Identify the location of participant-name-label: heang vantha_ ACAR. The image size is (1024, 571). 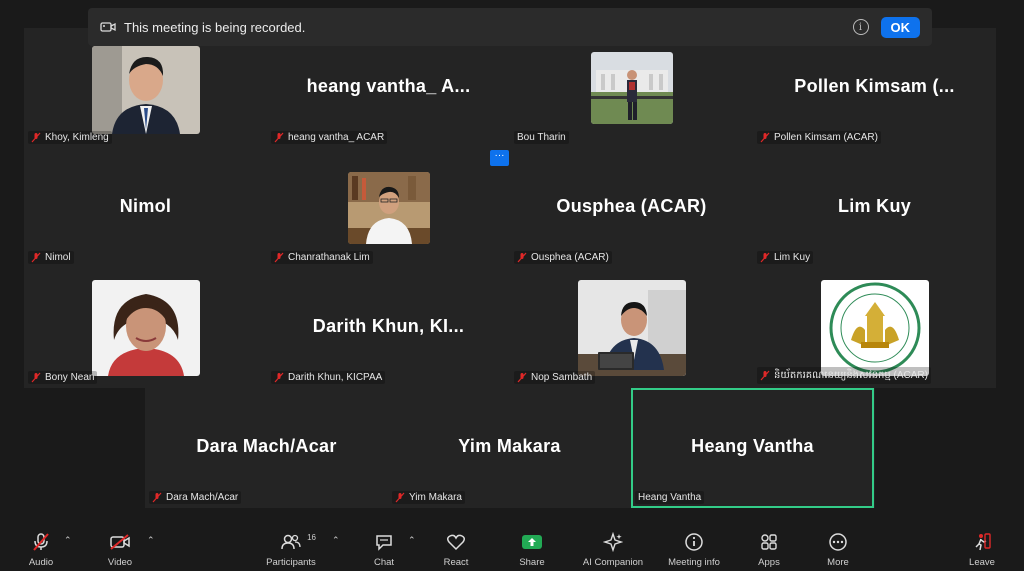
(329, 137).